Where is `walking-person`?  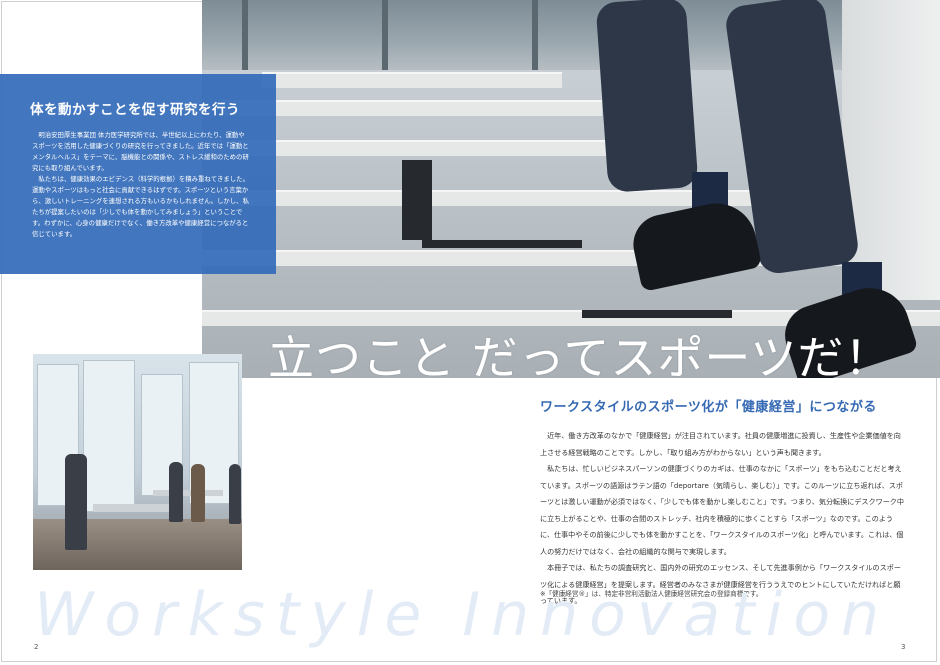
walking-person is located at coordinates (76, 502).